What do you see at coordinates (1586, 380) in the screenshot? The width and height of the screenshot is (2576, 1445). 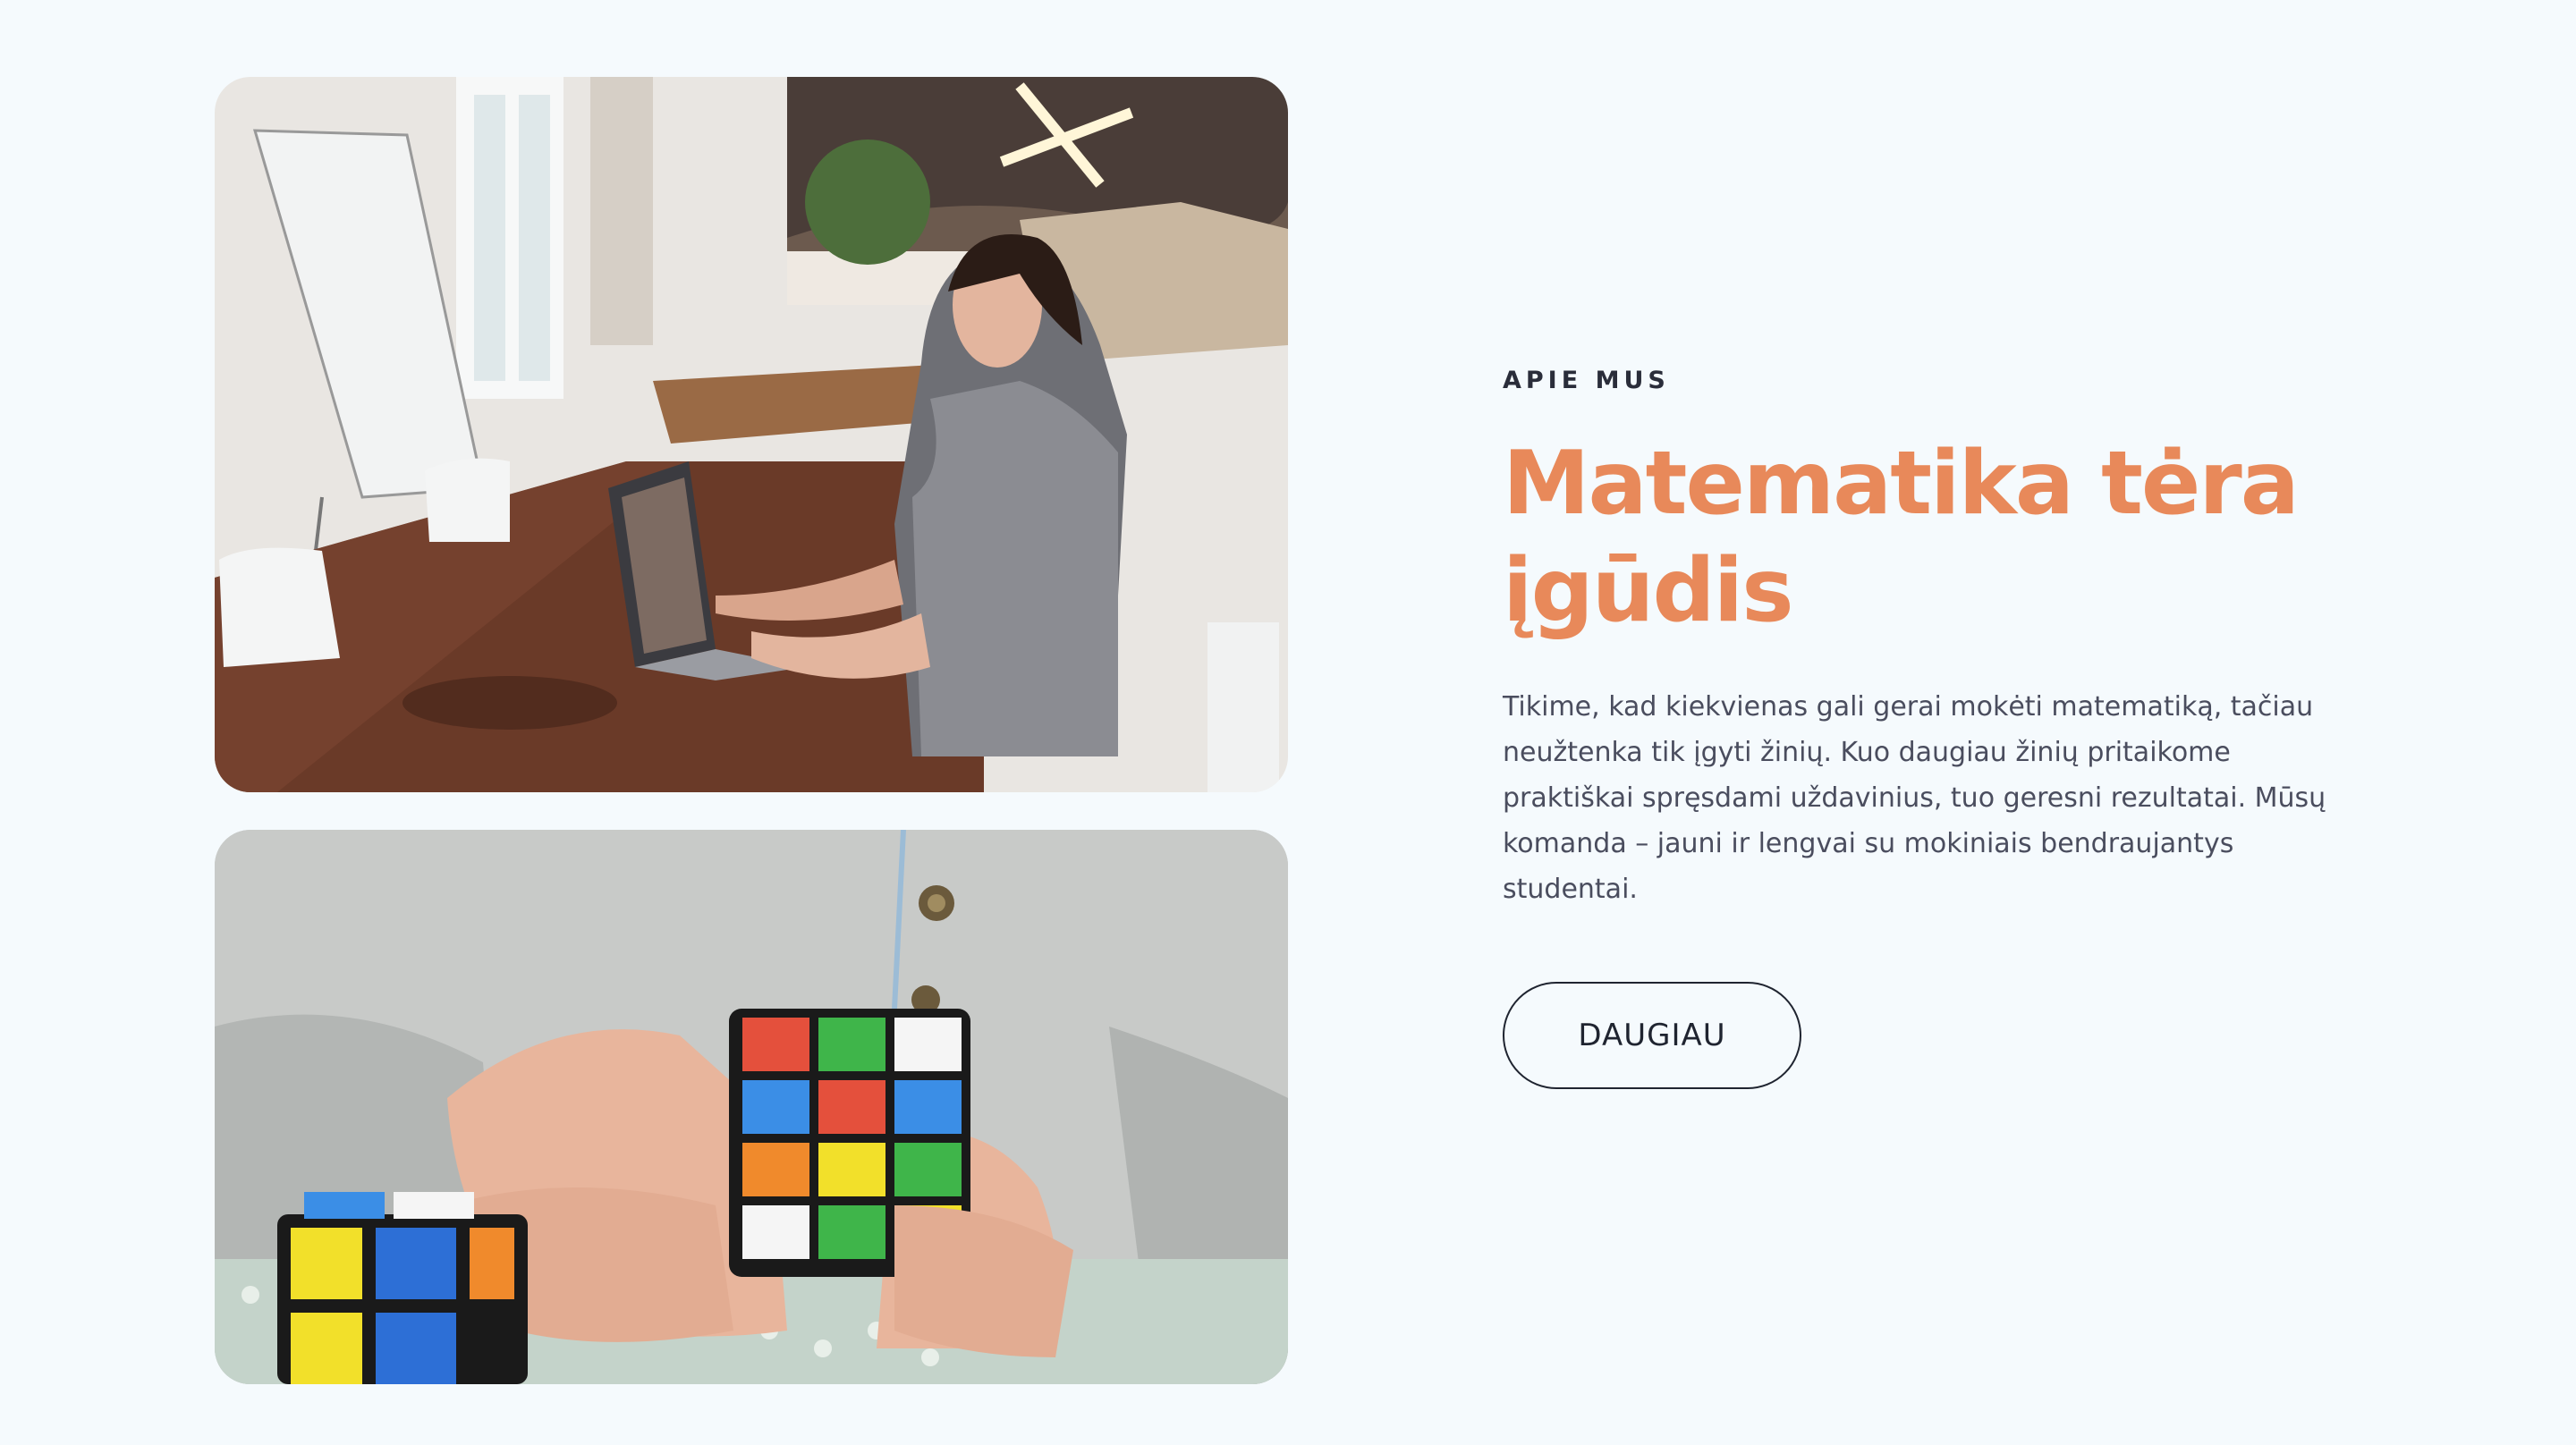 I see `section-eyebrow: APIE MUS` at bounding box center [1586, 380].